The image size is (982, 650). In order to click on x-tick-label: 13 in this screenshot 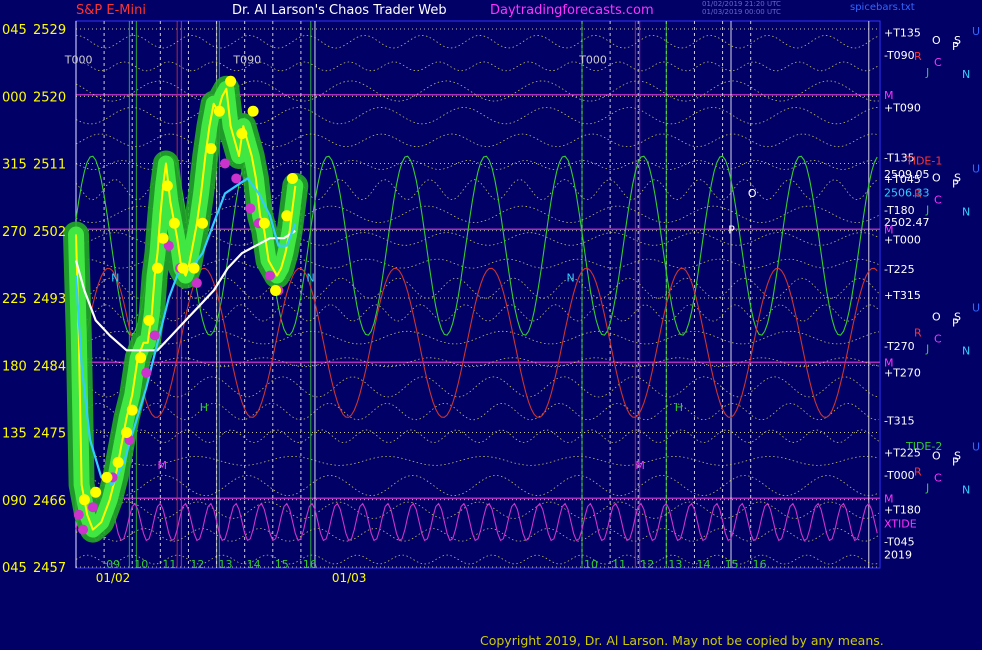, I will do `click(226, 564)`.